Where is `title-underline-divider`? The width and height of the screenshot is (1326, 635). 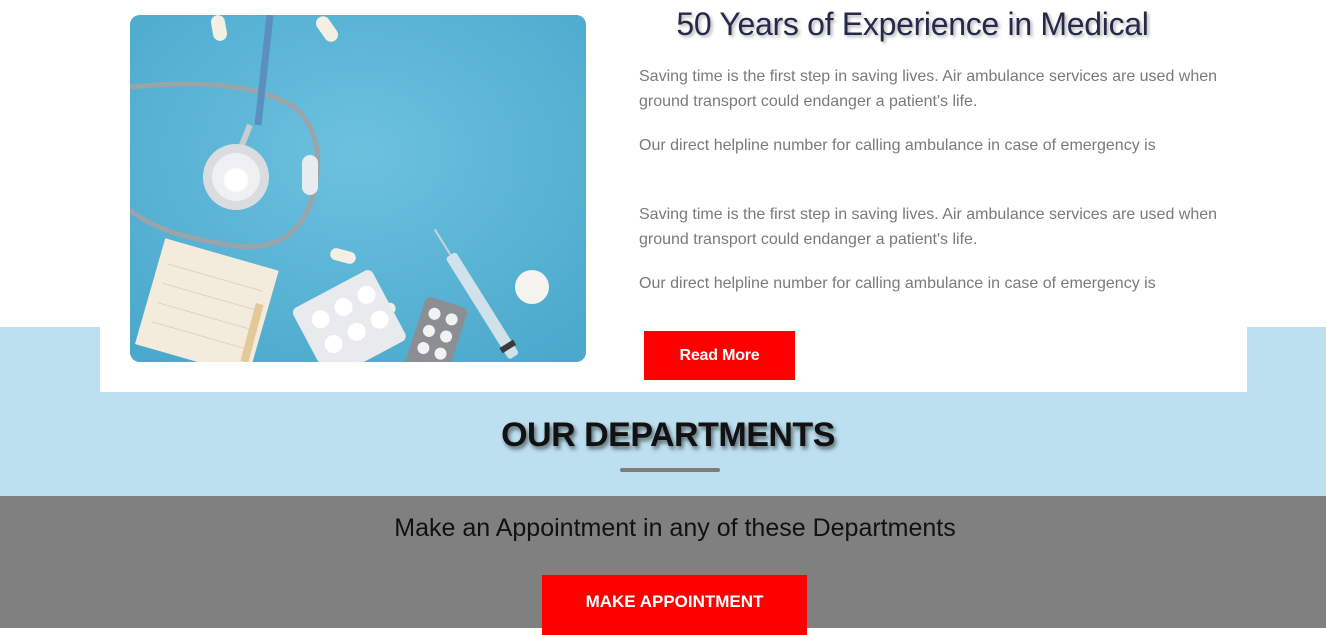 title-underline-divider is located at coordinates (670, 470).